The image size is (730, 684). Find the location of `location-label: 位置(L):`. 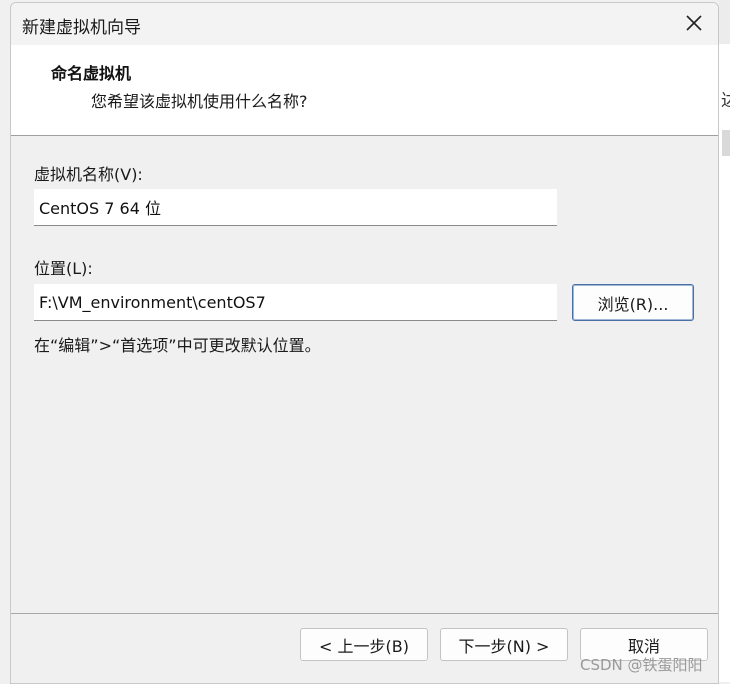

location-label: 位置(L): is located at coordinates (63, 268).